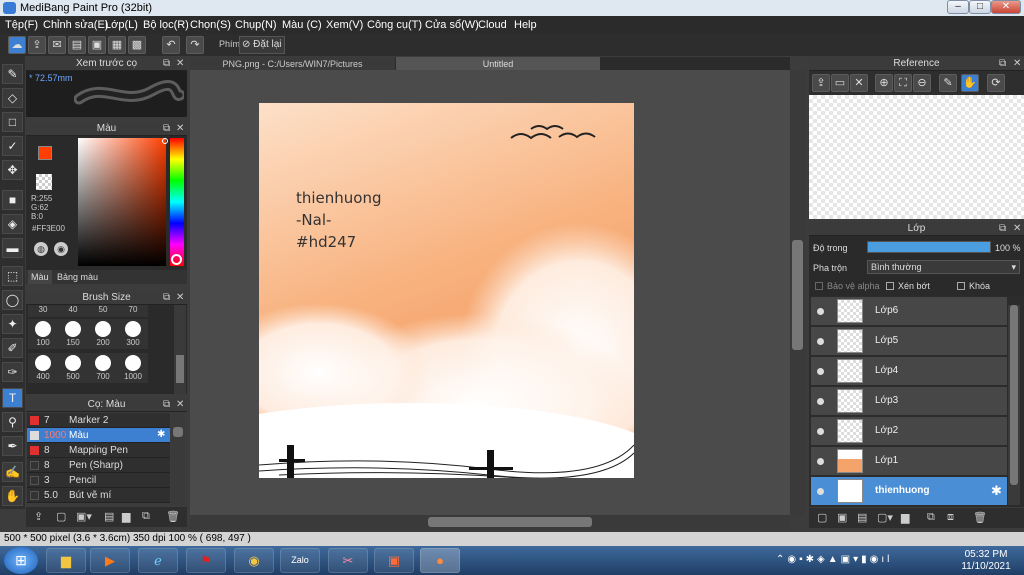 The image size is (1024, 575). Describe the element at coordinates (66, 560) in the screenshot. I see `explorer-icon: ▆` at that location.